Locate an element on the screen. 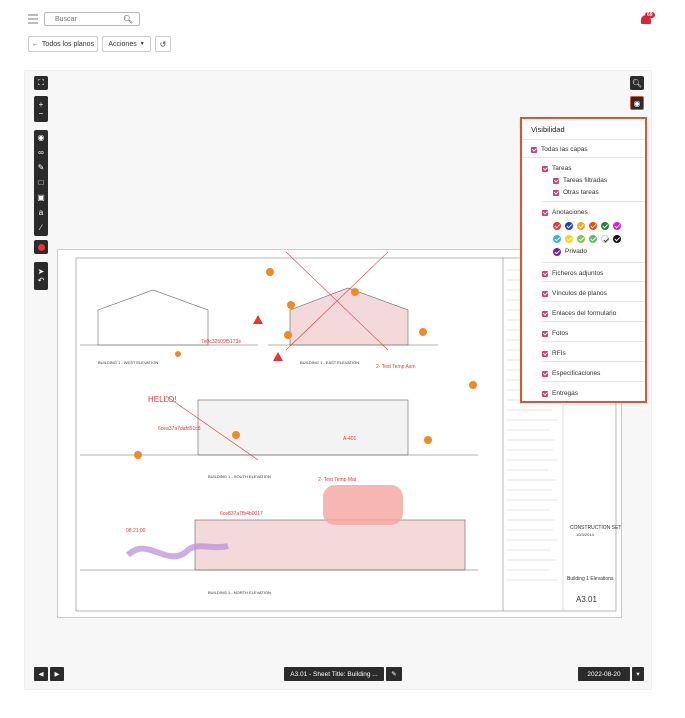 This screenshot has height=718, width=685. record-color-icon is located at coordinates (41, 247).